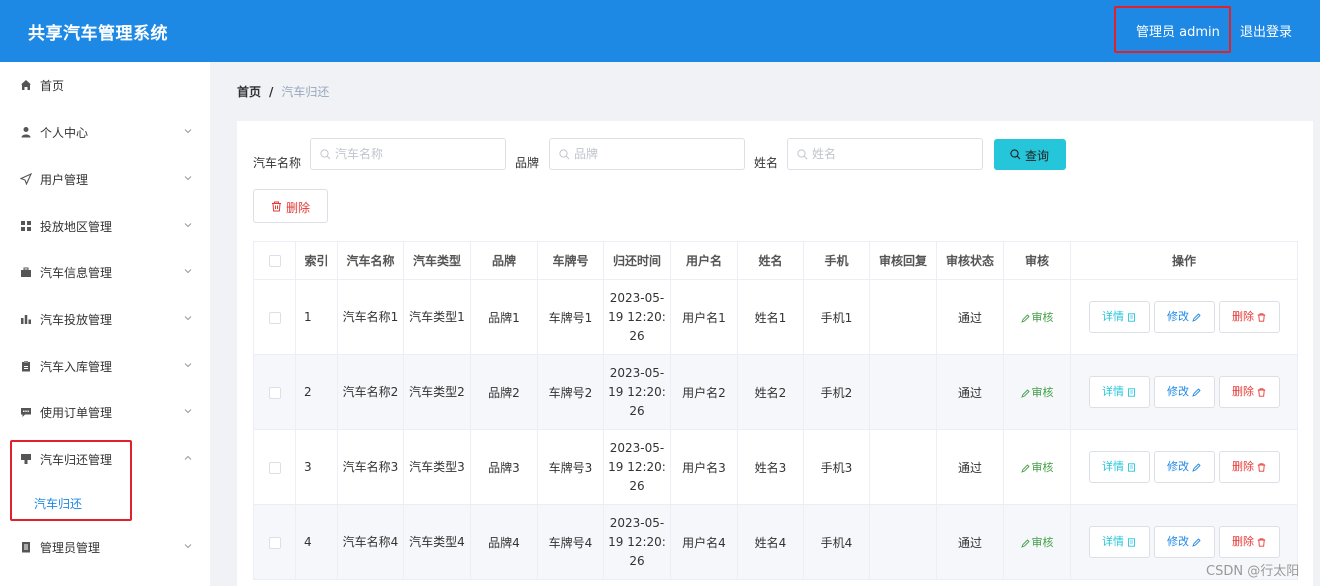 The height and width of the screenshot is (586, 1320). I want to click on column-header: 姓名, so click(770, 260).